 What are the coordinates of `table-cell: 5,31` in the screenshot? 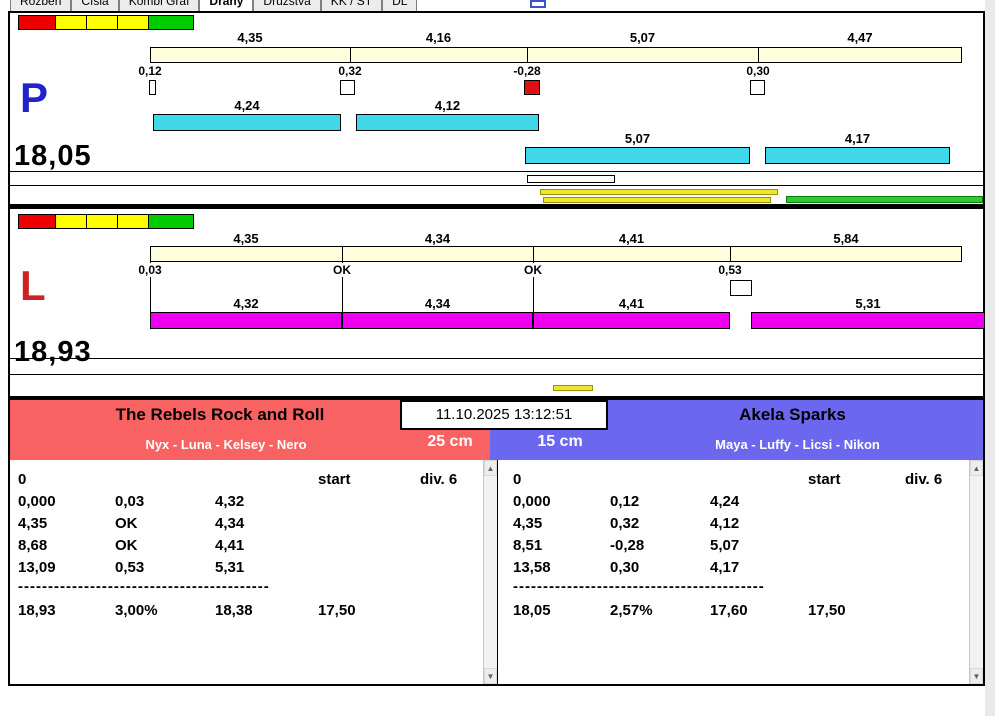 It's located at (230, 567).